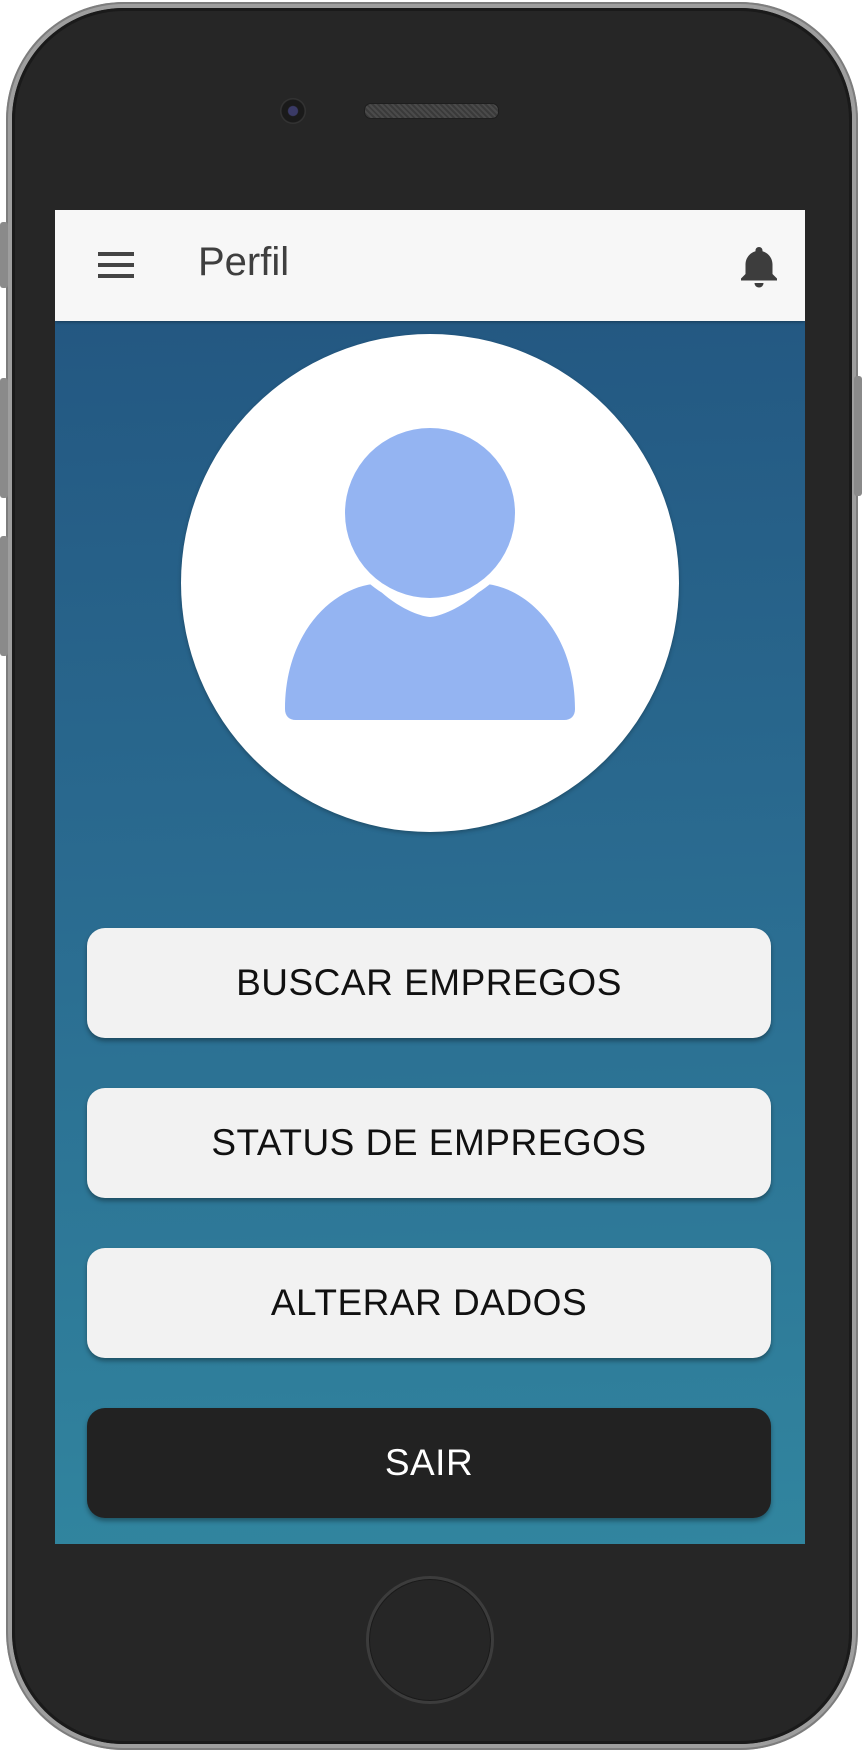  Describe the element at coordinates (429, 1463) in the screenshot. I see `sair-button: SAIR` at that location.